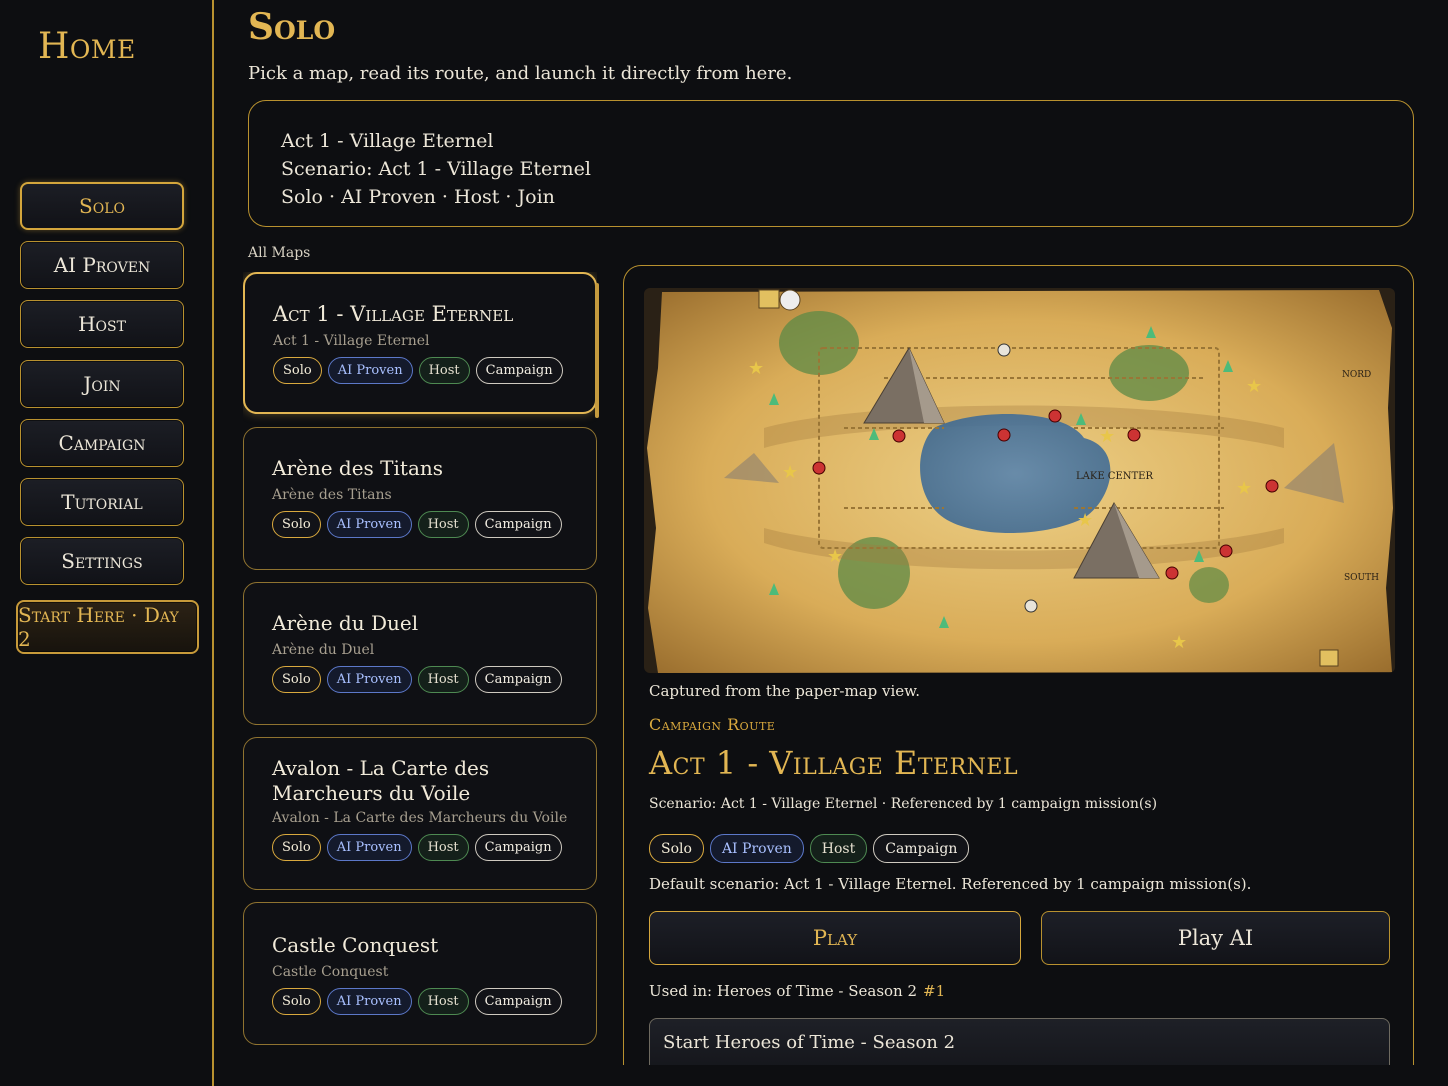 The height and width of the screenshot is (1086, 1448). Describe the element at coordinates (381, 780) in the screenshot. I see `map-card-name: Avalon - La Carte des Marcheurs du Voile` at that location.